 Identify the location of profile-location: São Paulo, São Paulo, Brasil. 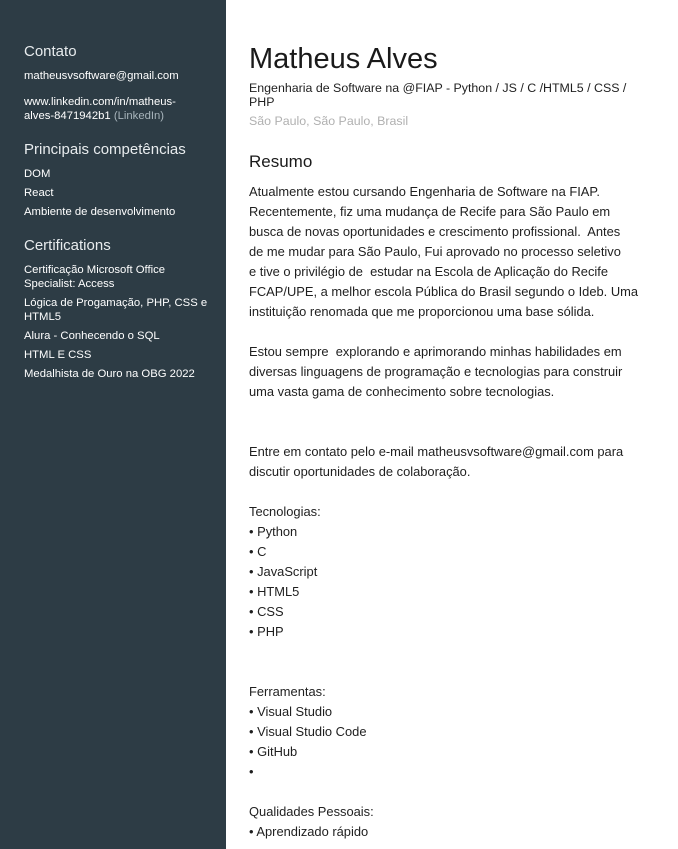
(329, 121).